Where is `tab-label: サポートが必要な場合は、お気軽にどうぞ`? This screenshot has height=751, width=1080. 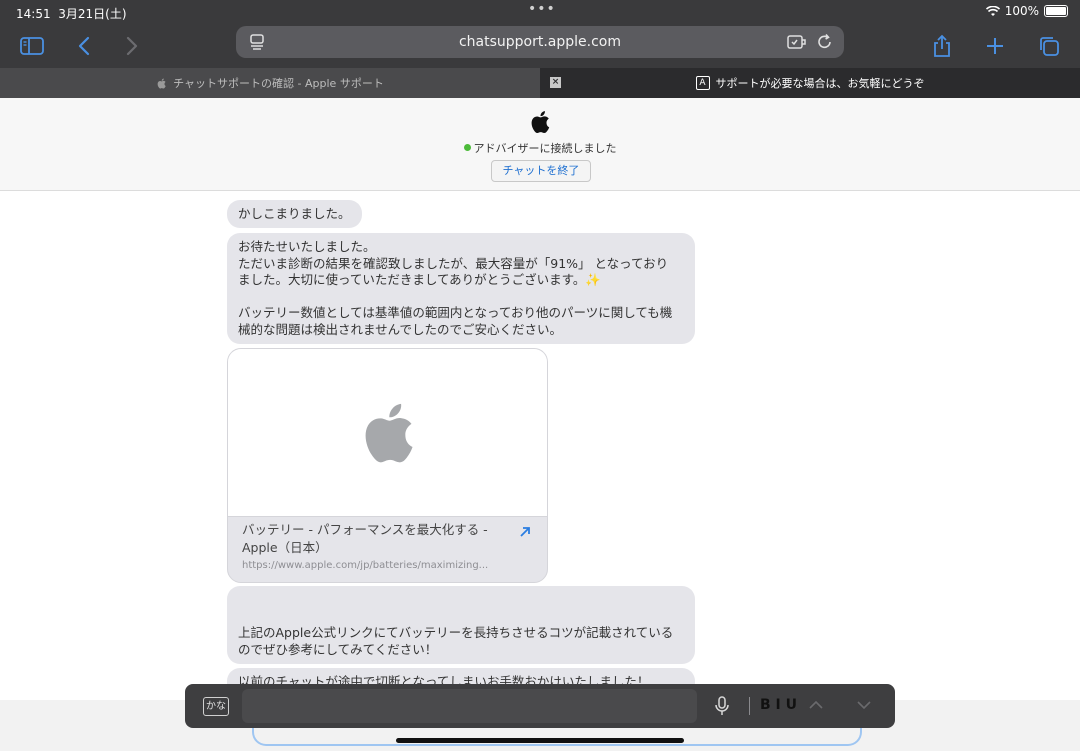
tab-label: サポートが必要な場合は、お気軽にどうぞ is located at coordinates (820, 83).